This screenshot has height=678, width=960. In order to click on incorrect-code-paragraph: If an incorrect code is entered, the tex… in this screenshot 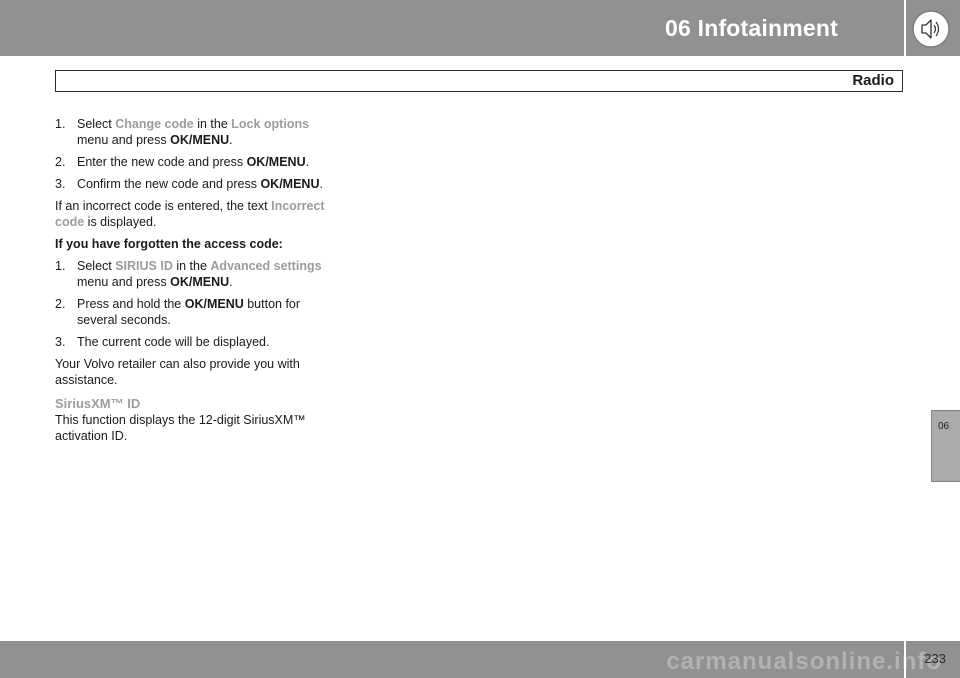, I will do `click(190, 214)`.